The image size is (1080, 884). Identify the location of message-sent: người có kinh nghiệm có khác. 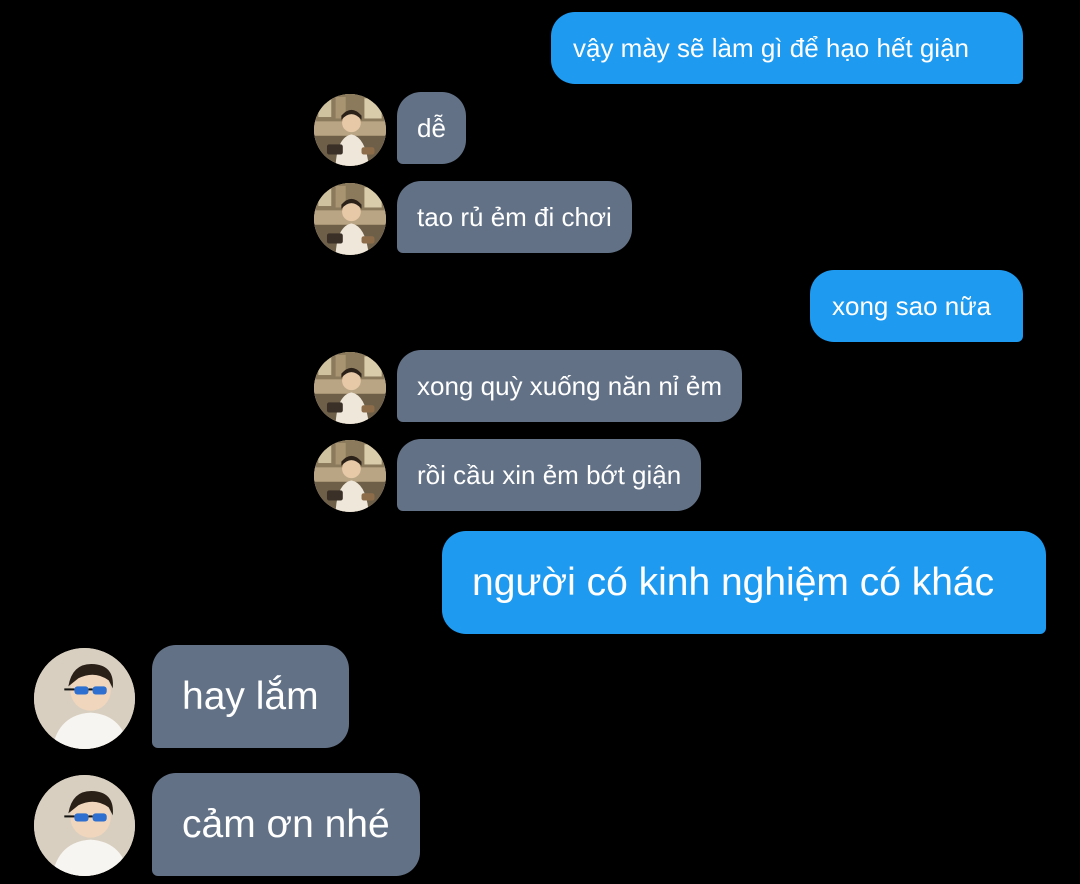
(744, 582).